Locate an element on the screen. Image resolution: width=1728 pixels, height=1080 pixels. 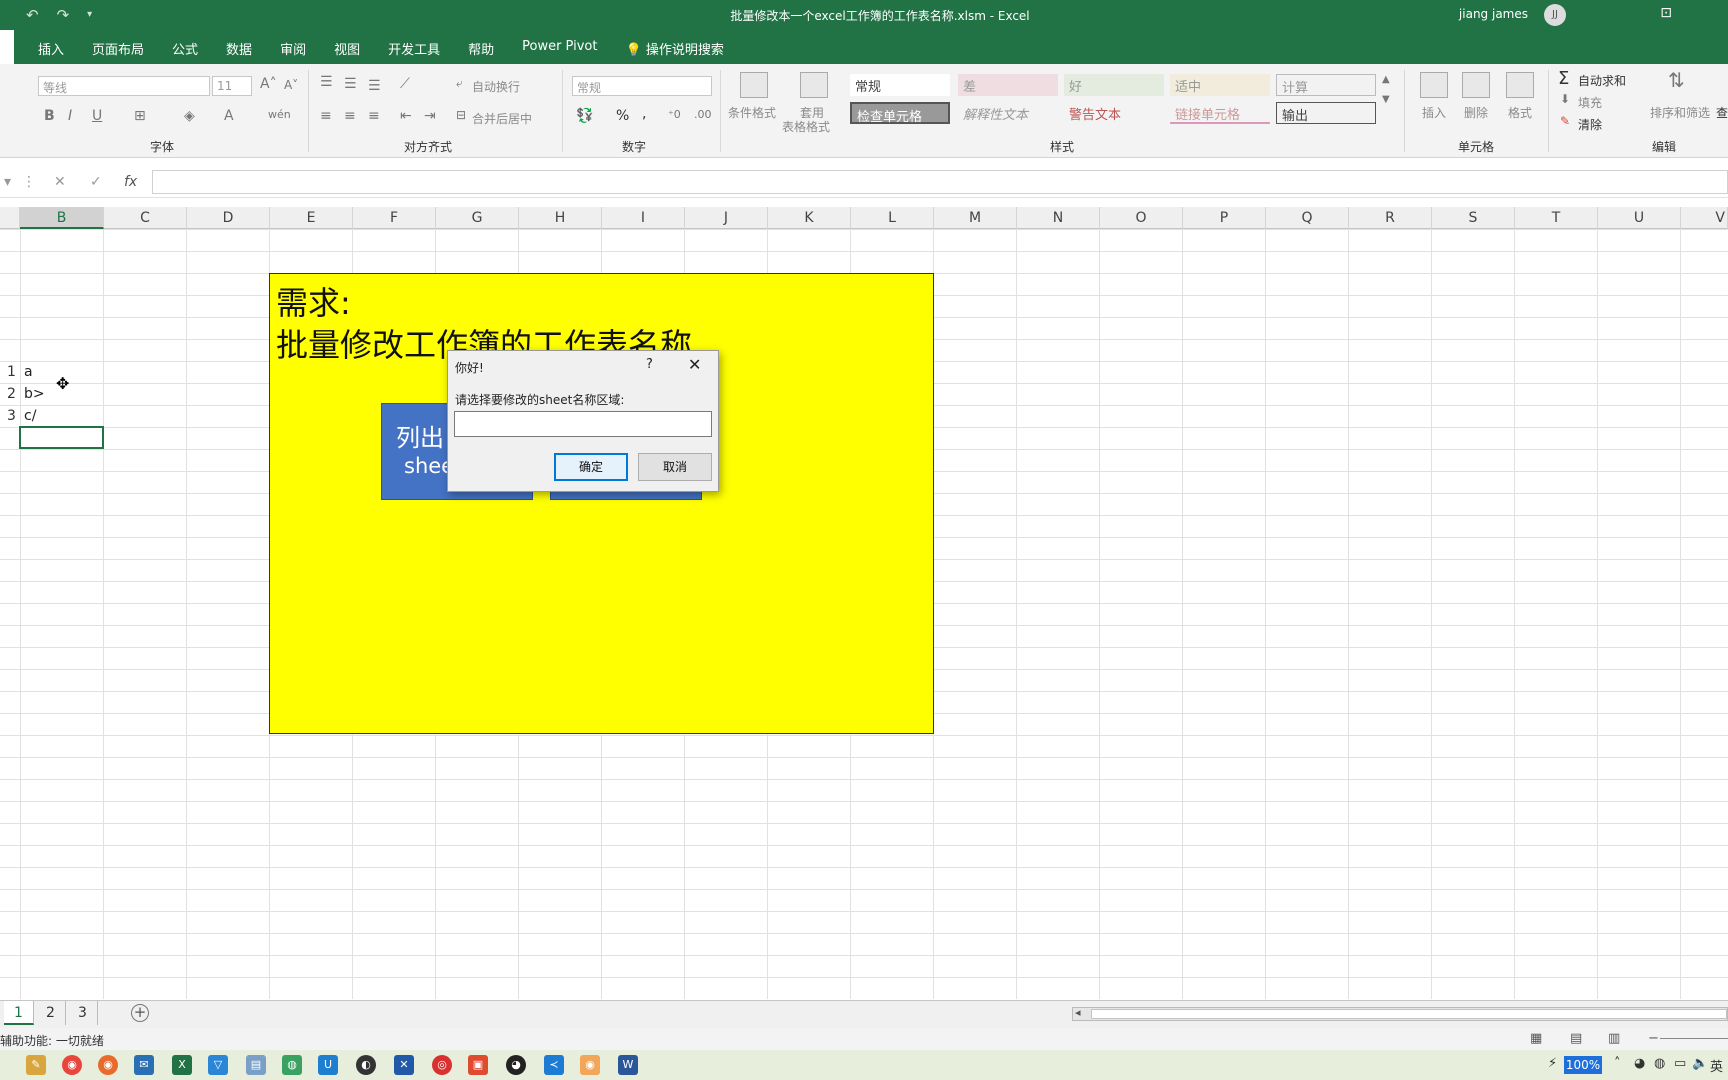
column-header: G is located at coordinates (477, 218).